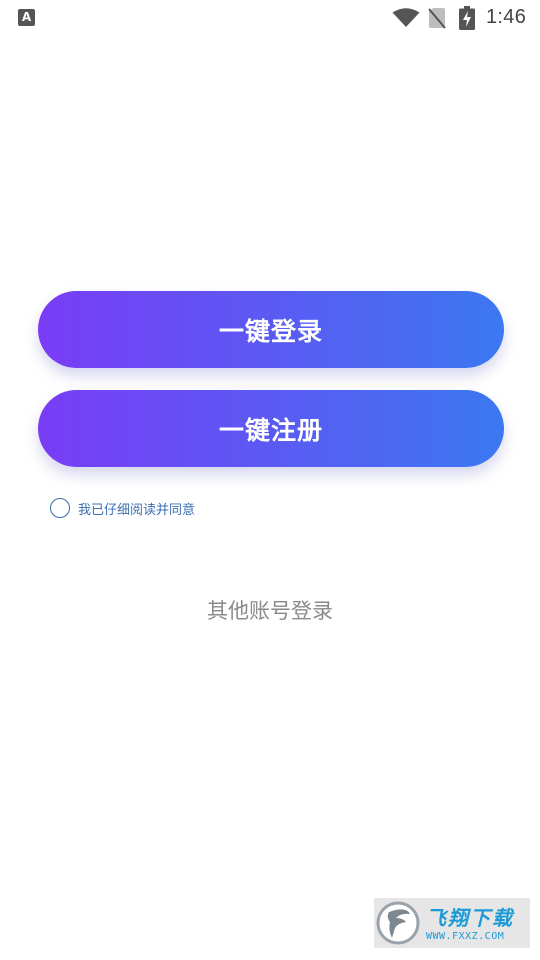  Describe the element at coordinates (270, 18) in the screenshot. I see `status-bar: A 1:46` at that location.